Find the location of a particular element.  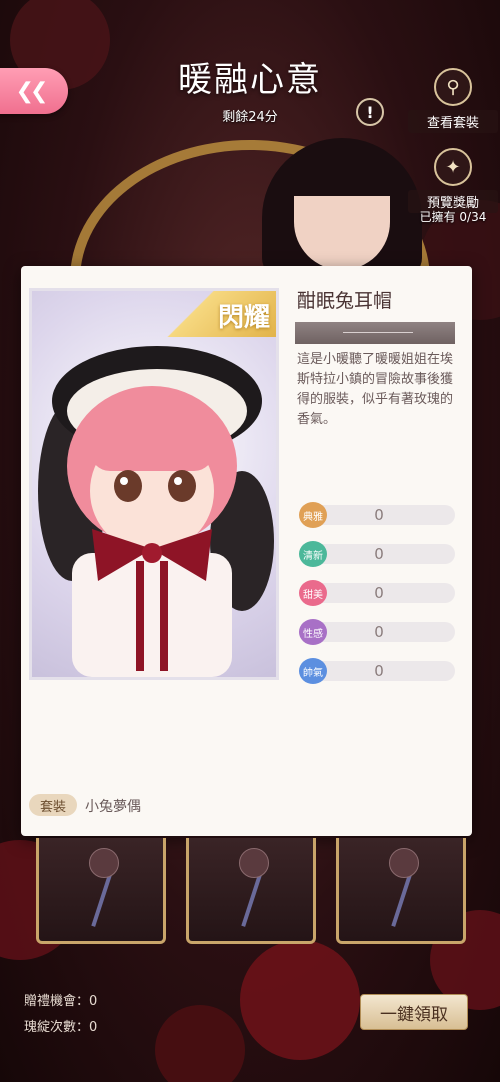

preview-rewards-button: ✦ 預覽獎勵 is located at coordinates (453, 180).